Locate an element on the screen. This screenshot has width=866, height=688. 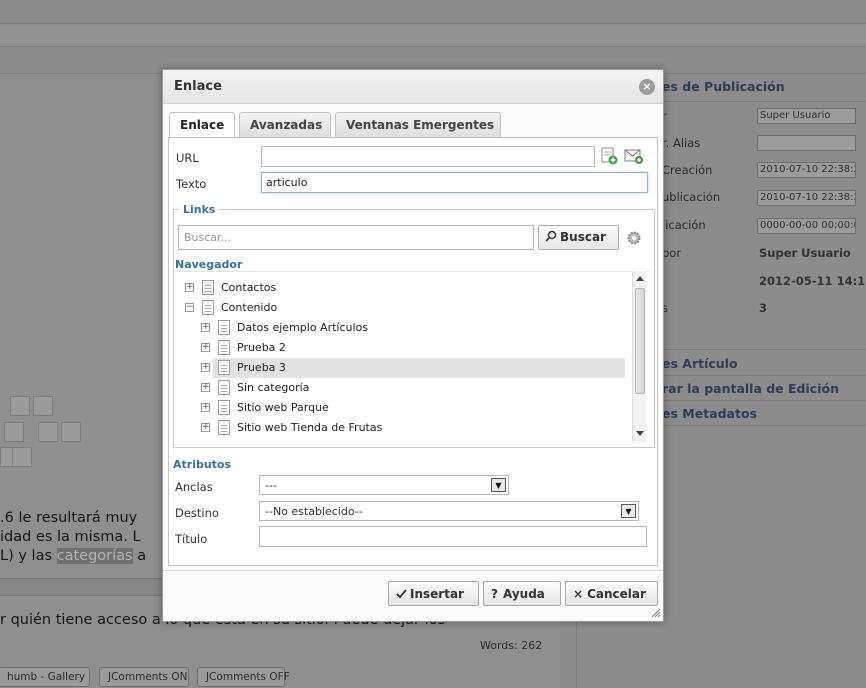
cancel-button: × Cancelar is located at coordinates (611, 593).